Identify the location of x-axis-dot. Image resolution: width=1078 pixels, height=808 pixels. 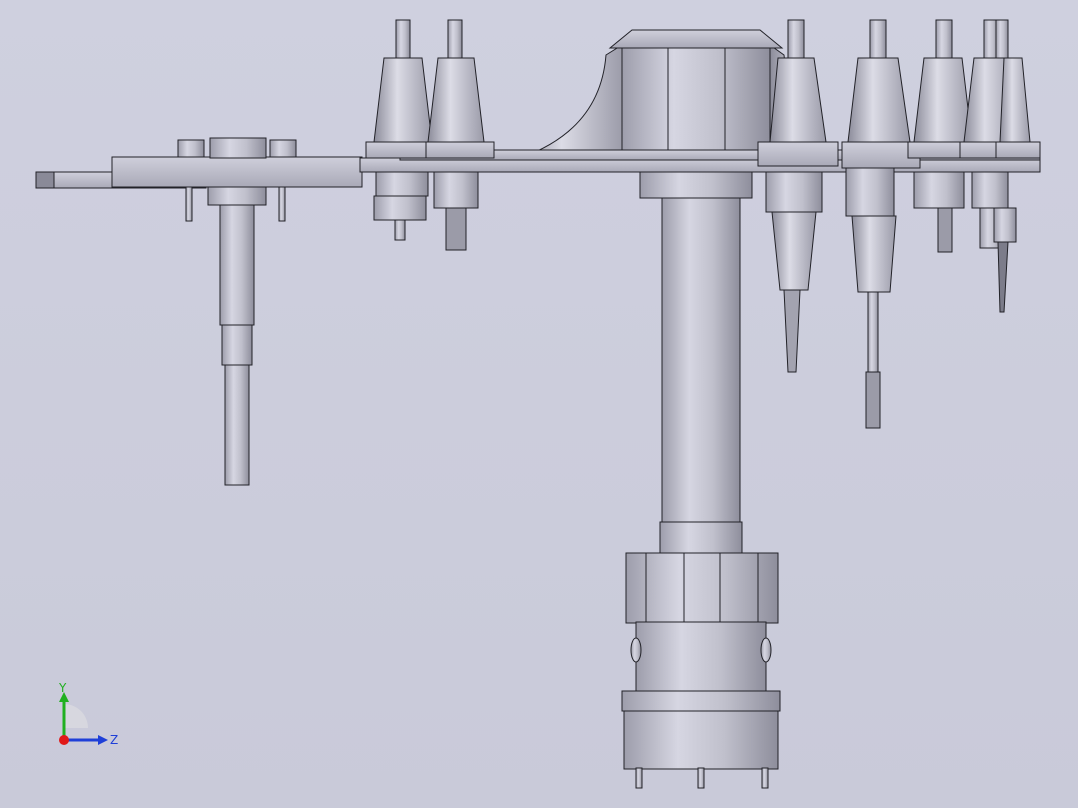
(64, 740).